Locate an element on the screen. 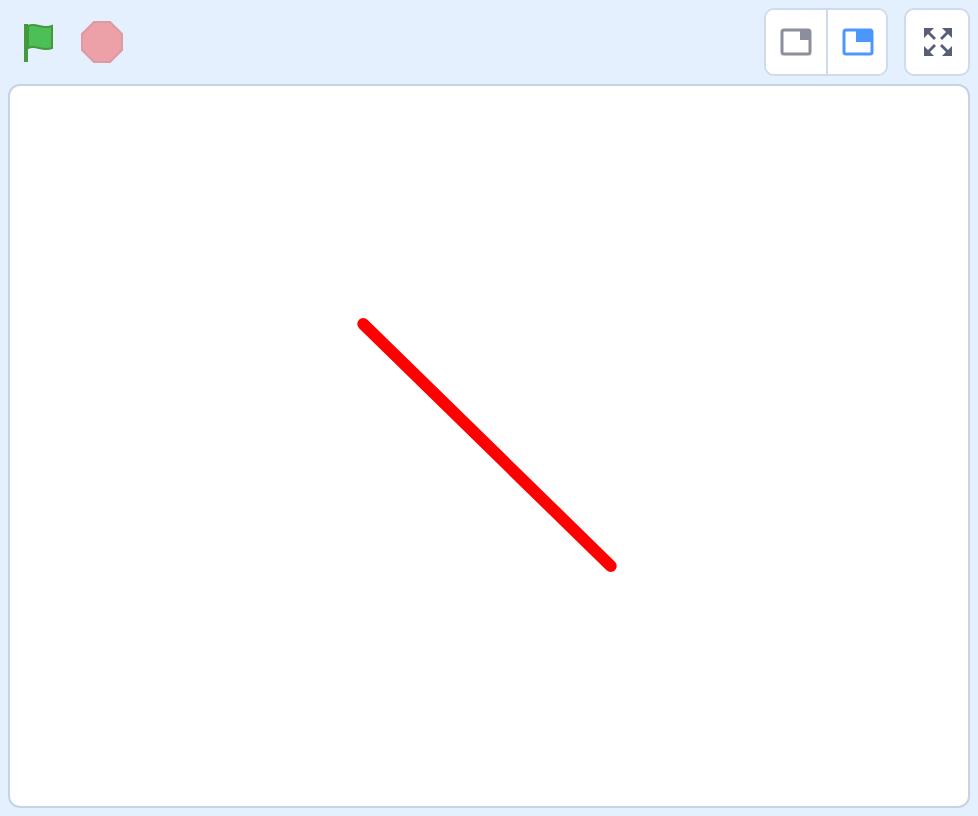 The height and width of the screenshot is (816, 978). stop-button is located at coordinates (102, 42).